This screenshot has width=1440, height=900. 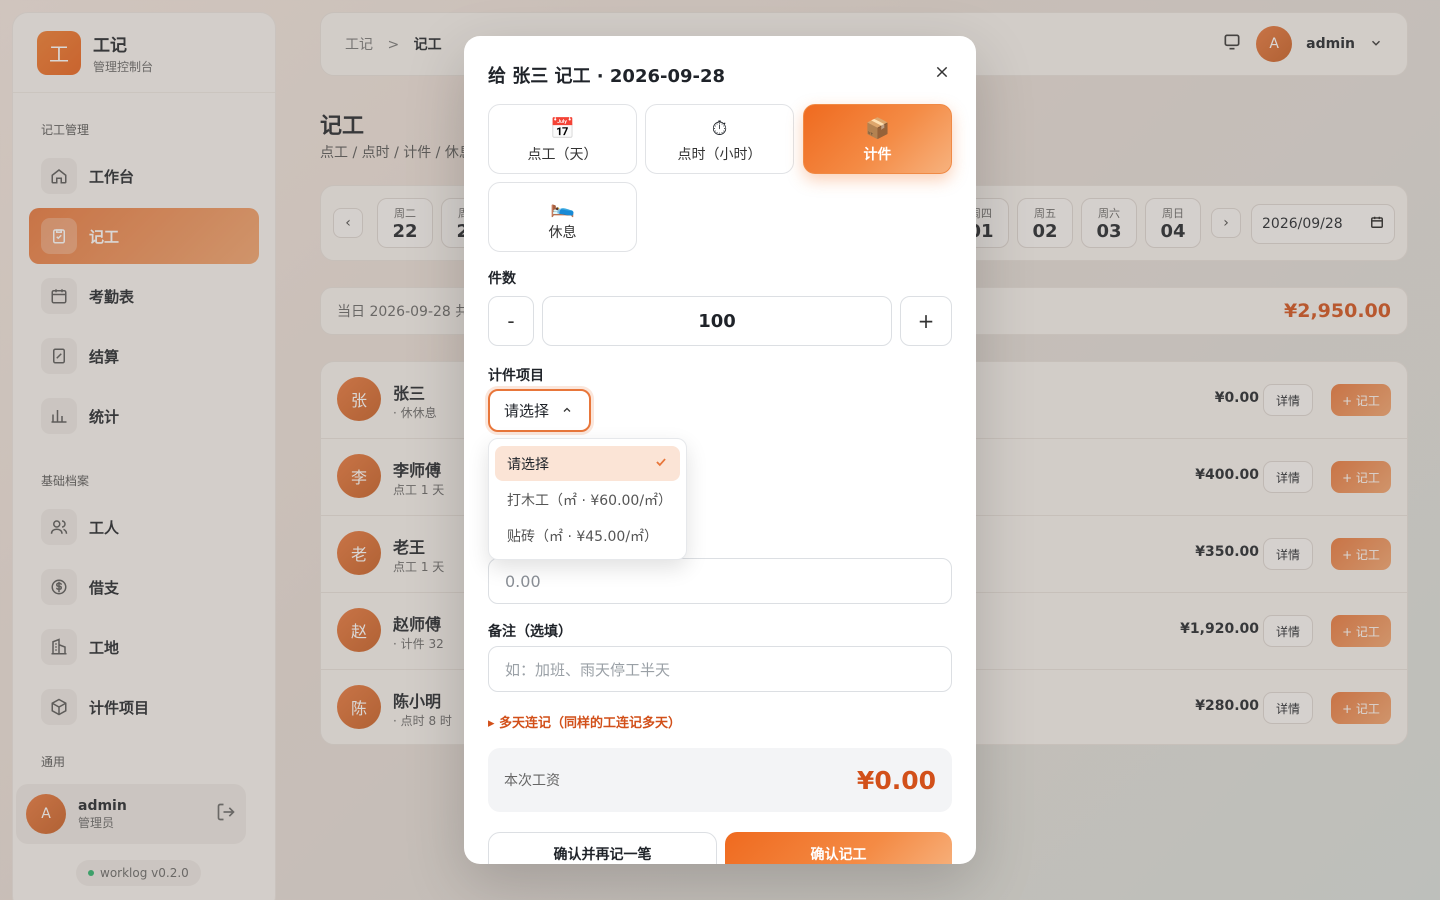 I want to click on option-label: 打木工（㎡ · ¥60.00/㎡）, so click(x=590, y=500).